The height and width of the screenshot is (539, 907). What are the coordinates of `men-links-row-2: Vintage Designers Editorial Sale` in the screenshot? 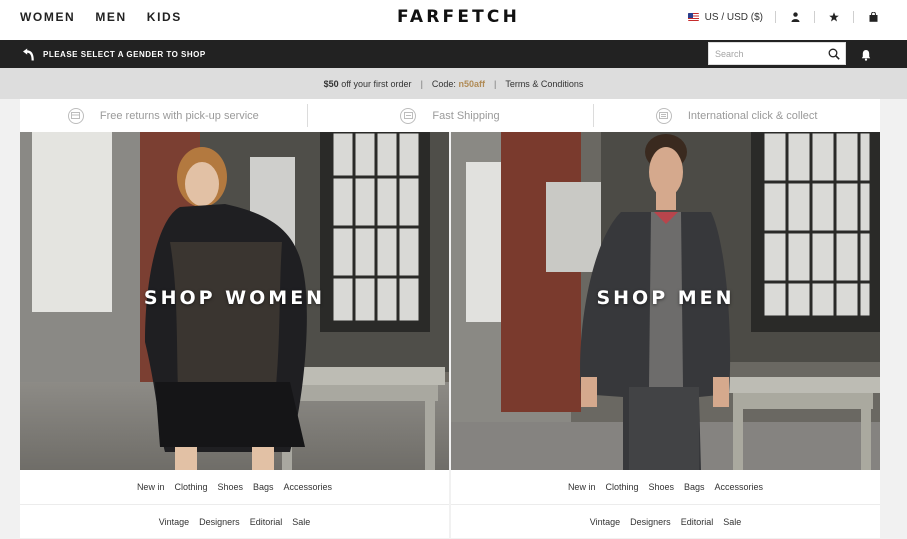 It's located at (665, 521).